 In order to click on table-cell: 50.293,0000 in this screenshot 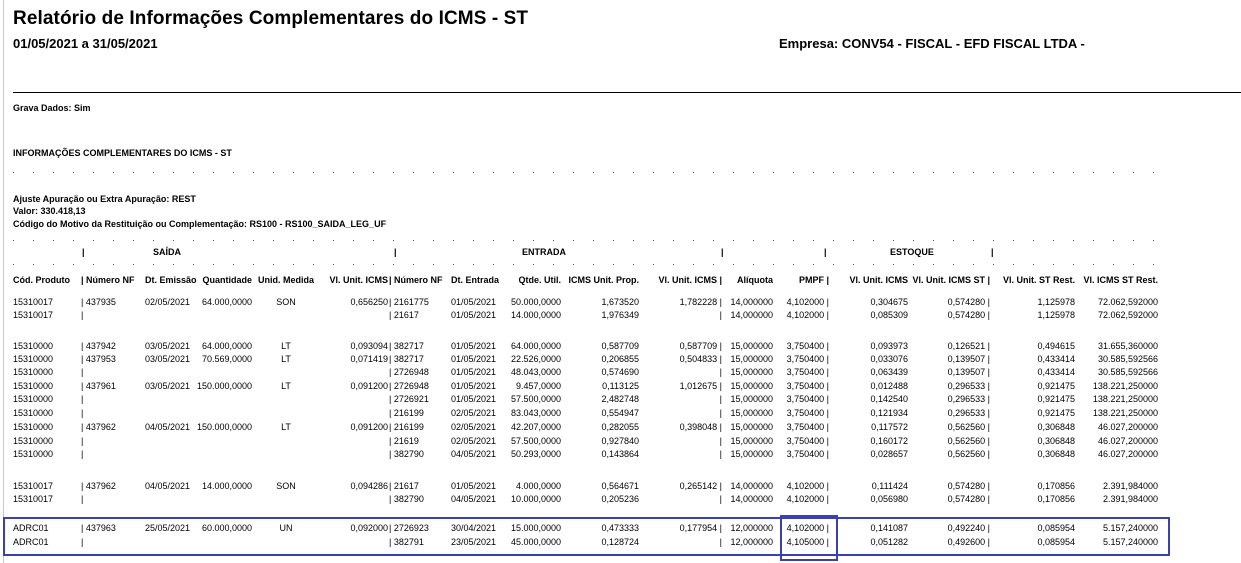, I will do `click(535, 454)`.